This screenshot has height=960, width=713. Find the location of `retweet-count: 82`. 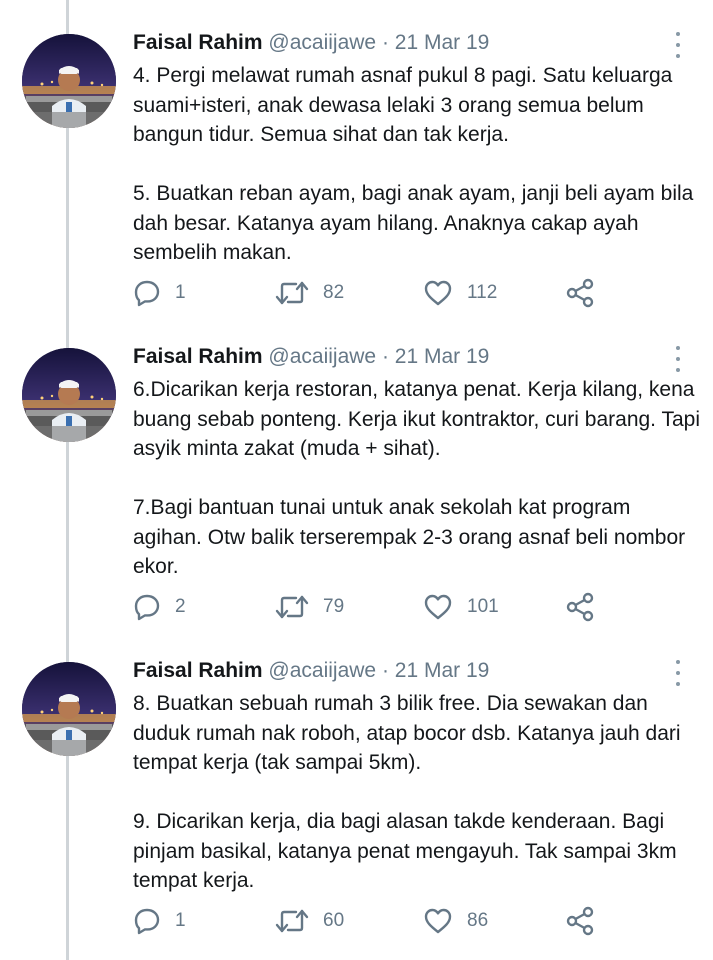

retweet-count: 82 is located at coordinates (334, 292).